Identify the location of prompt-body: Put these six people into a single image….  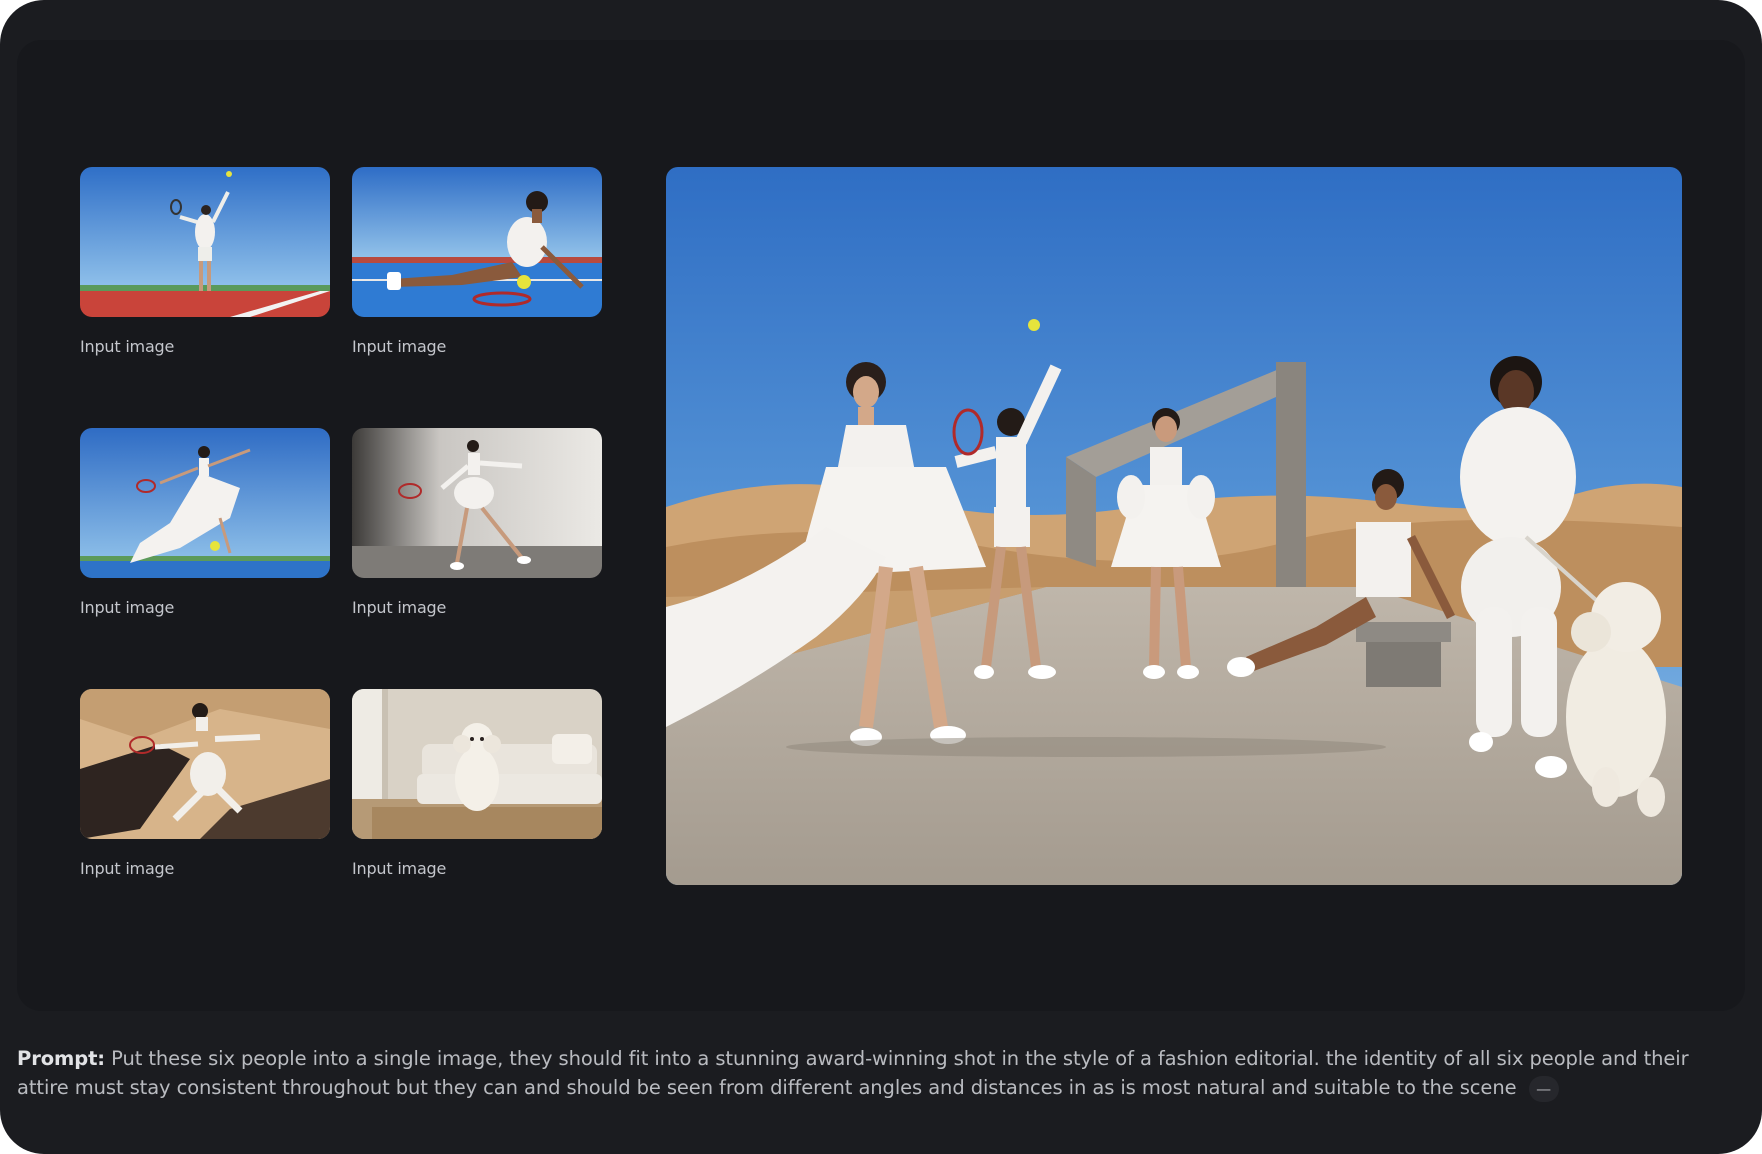
(853, 1073).